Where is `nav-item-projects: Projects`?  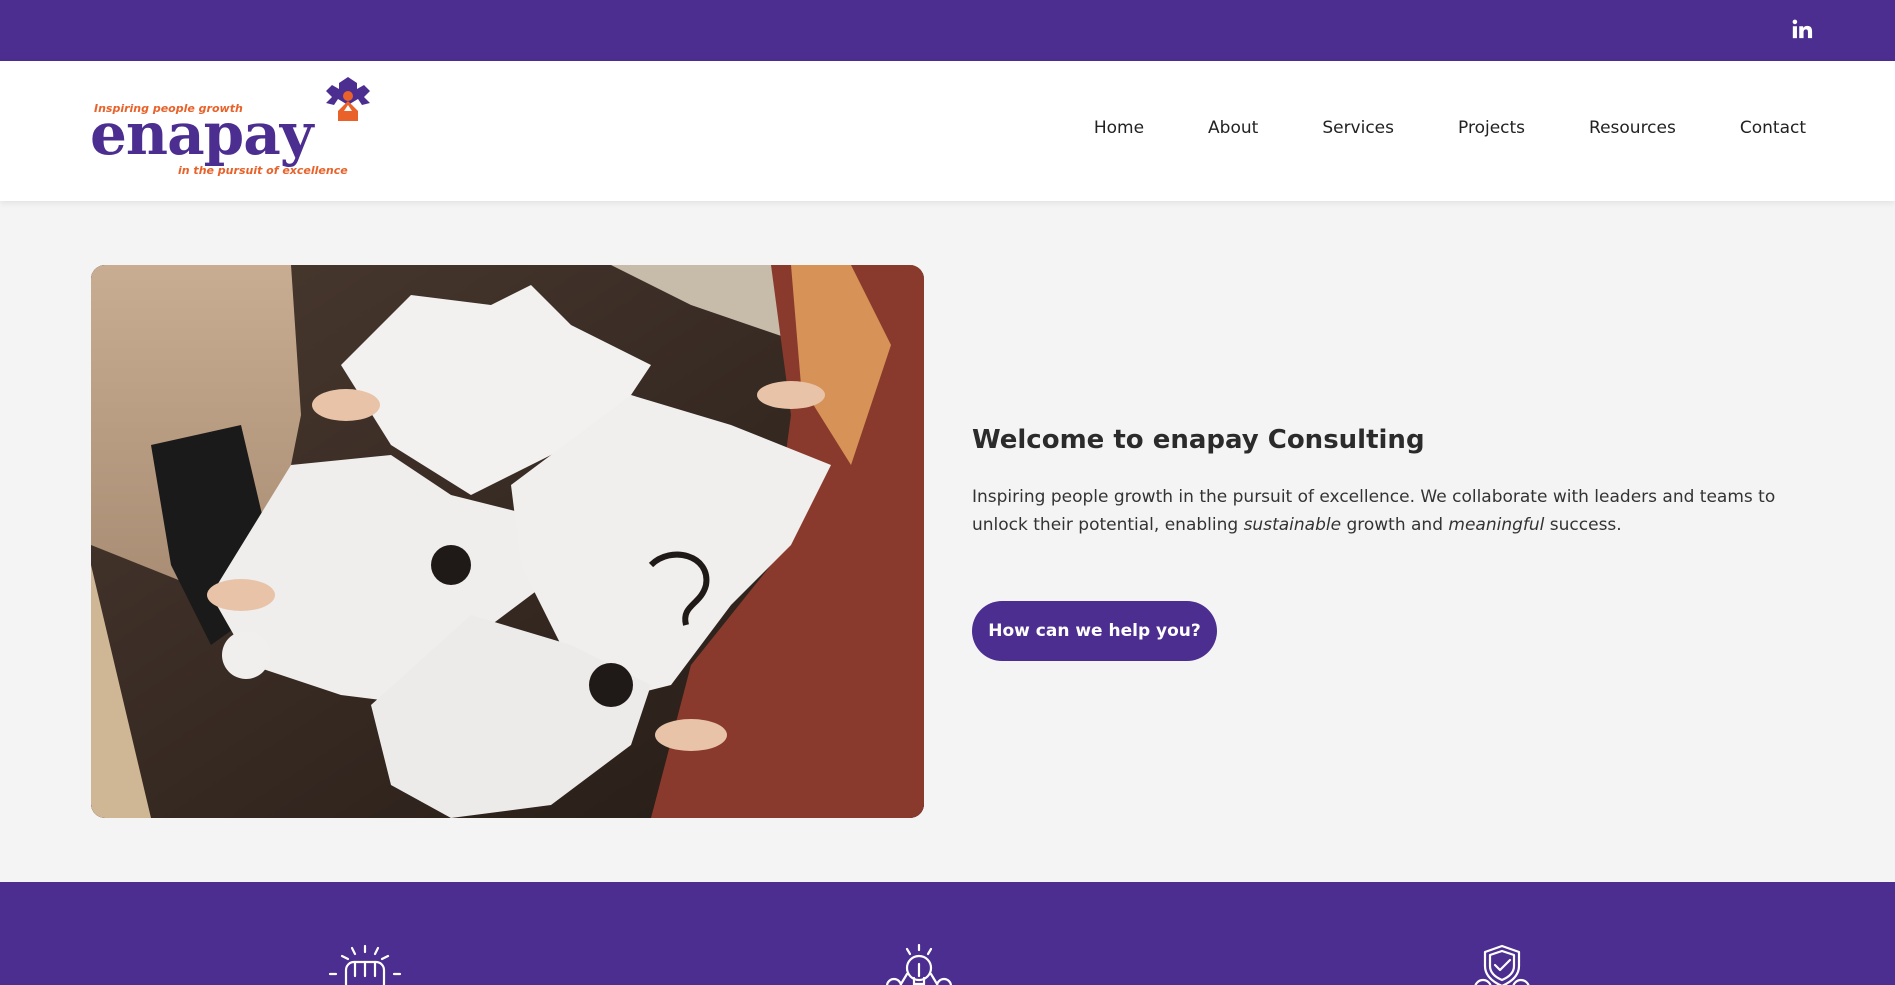
nav-item-projects: Projects is located at coordinates (1459, 128).